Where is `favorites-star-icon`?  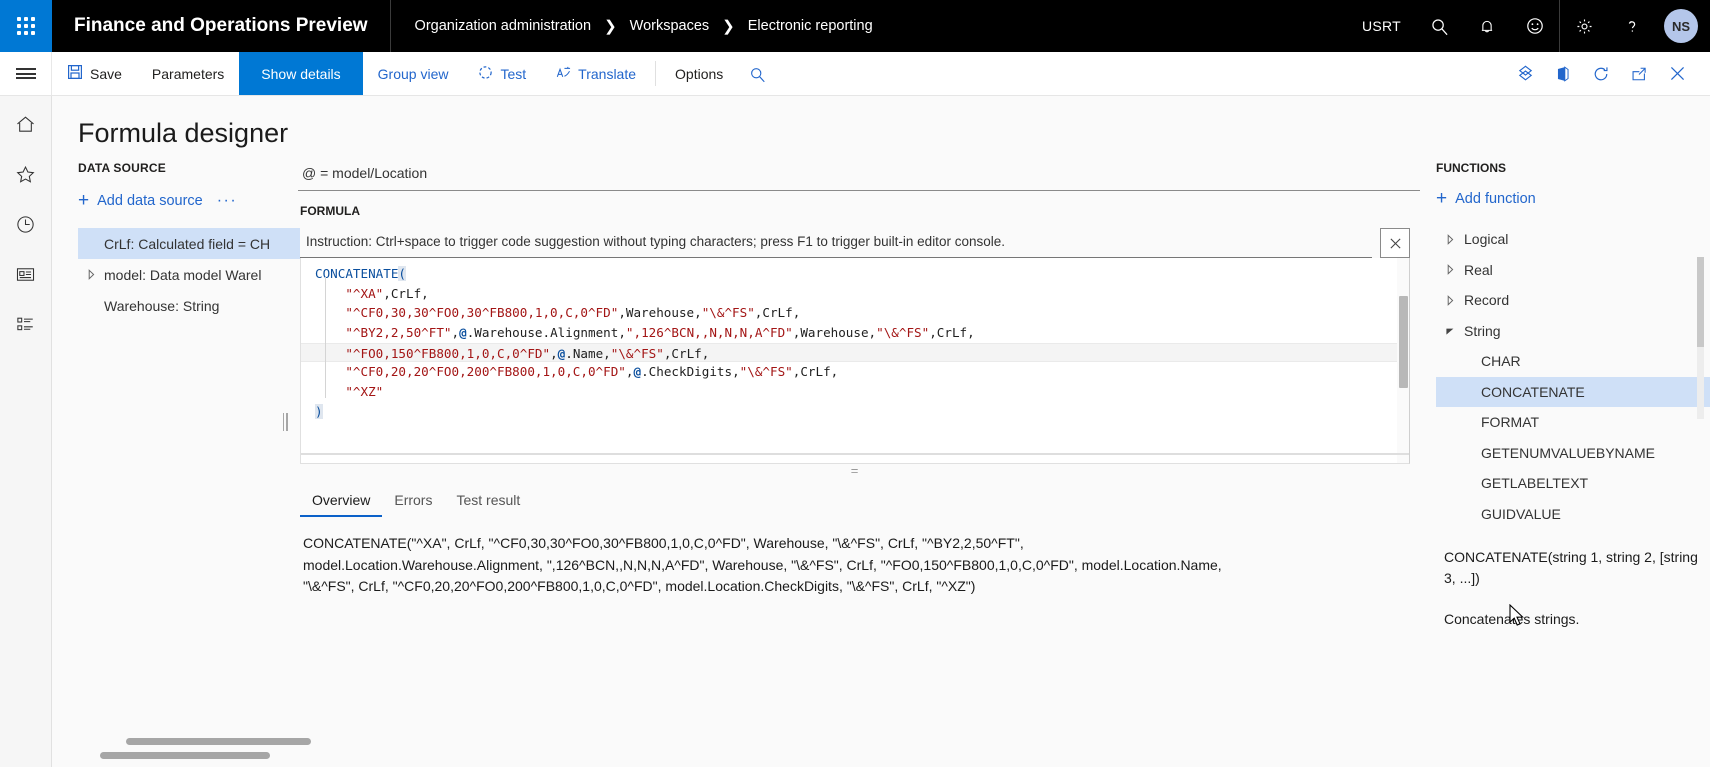 favorites-star-icon is located at coordinates (26, 174).